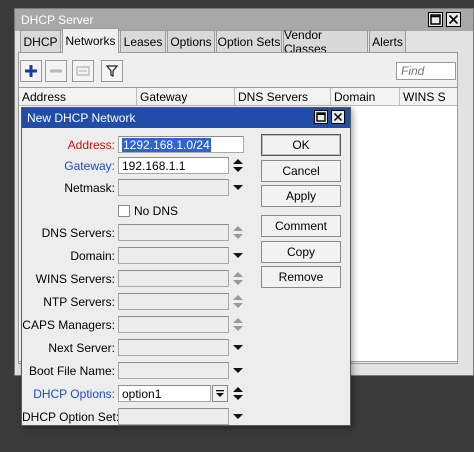 The image size is (474, 452). What do you see at coordinates (173, 370) in the screenshot?
I see `boot-file-name-input` at bounding box center [173, 370].